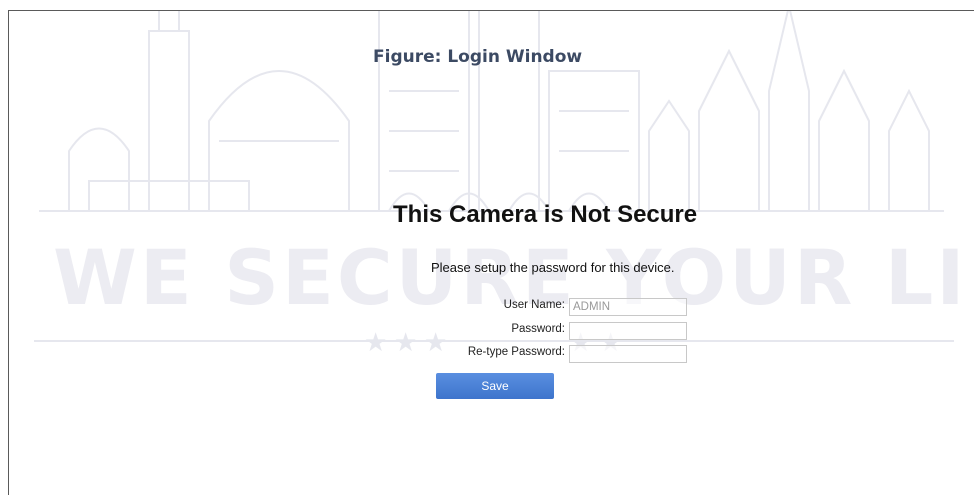 The width and height of the screenshot is (977, 496). Describe the element at coordinates (628, 331) in the screenshot. I see `password-input` at that location.